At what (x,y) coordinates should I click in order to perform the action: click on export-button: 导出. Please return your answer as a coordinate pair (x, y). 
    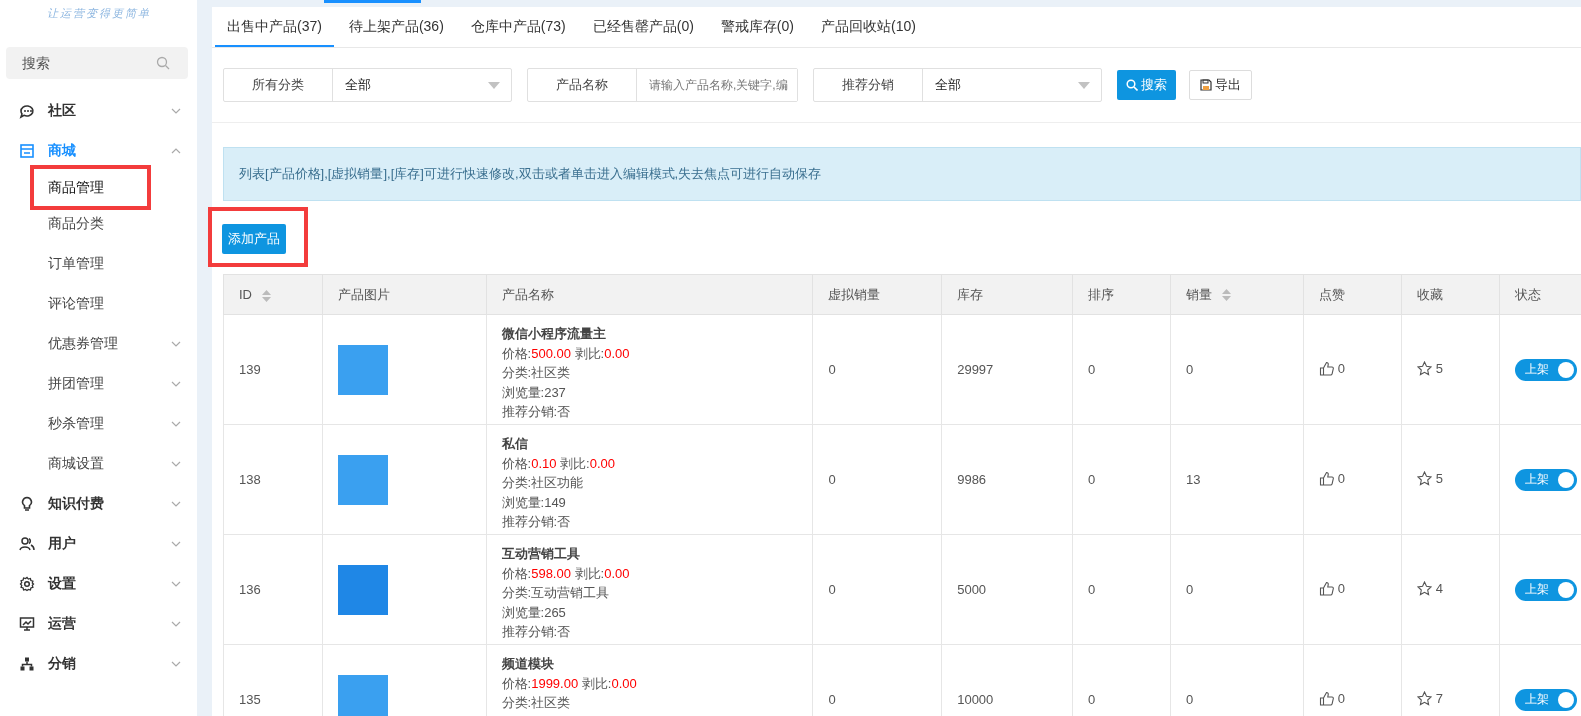
    Looking at the image, I should click on (1220, 85).